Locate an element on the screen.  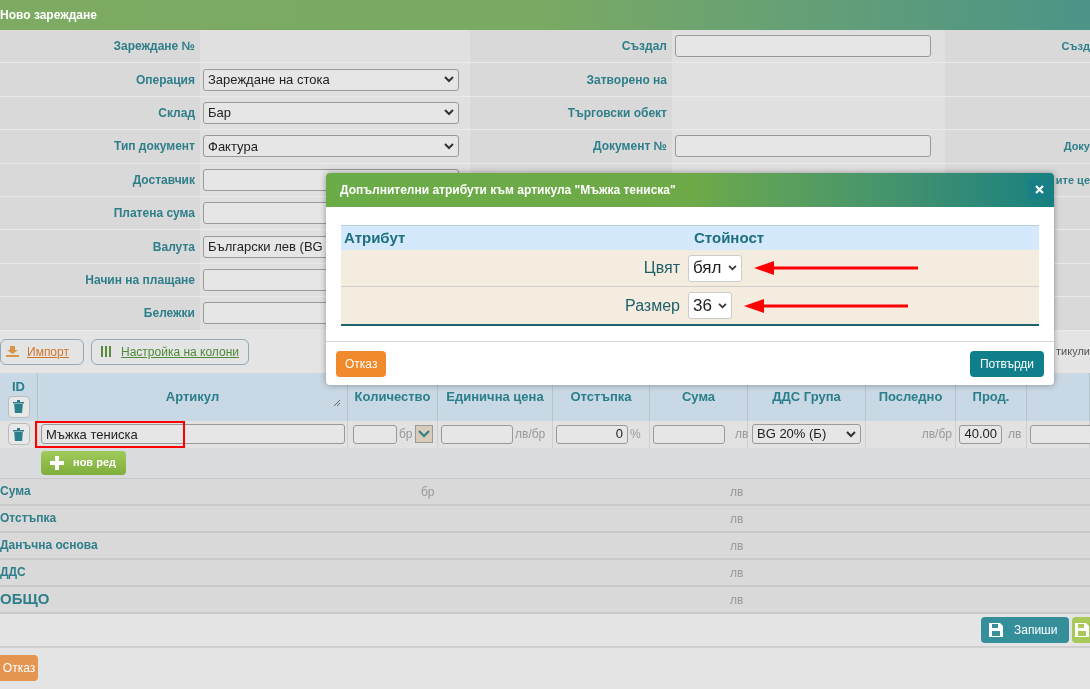
field-label: Създал is located at coordinates (644, 47).